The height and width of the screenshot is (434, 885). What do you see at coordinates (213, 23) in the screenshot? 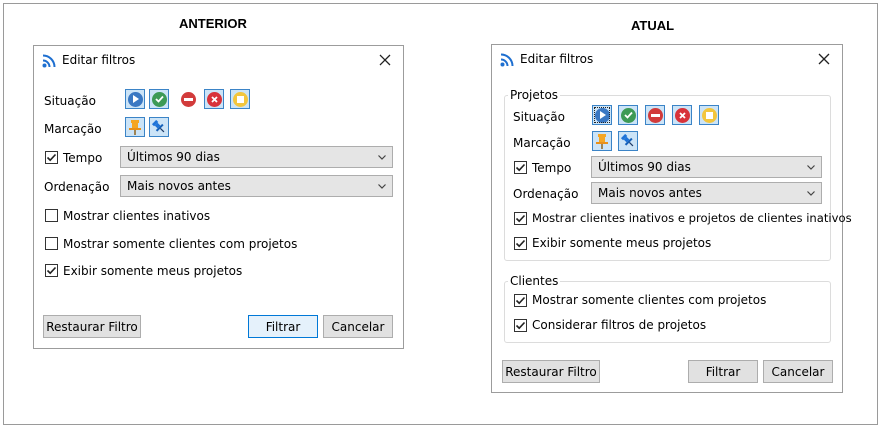
I see `heading-anterior: ANTERIOR` at bounding box center [213, 23].